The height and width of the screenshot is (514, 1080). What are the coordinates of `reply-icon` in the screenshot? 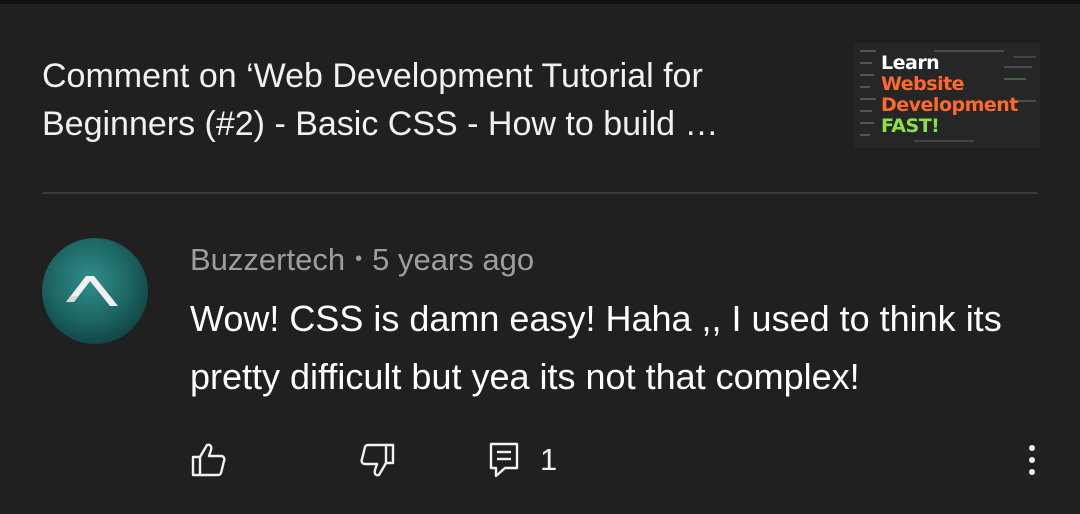 It's located at (504, 460).